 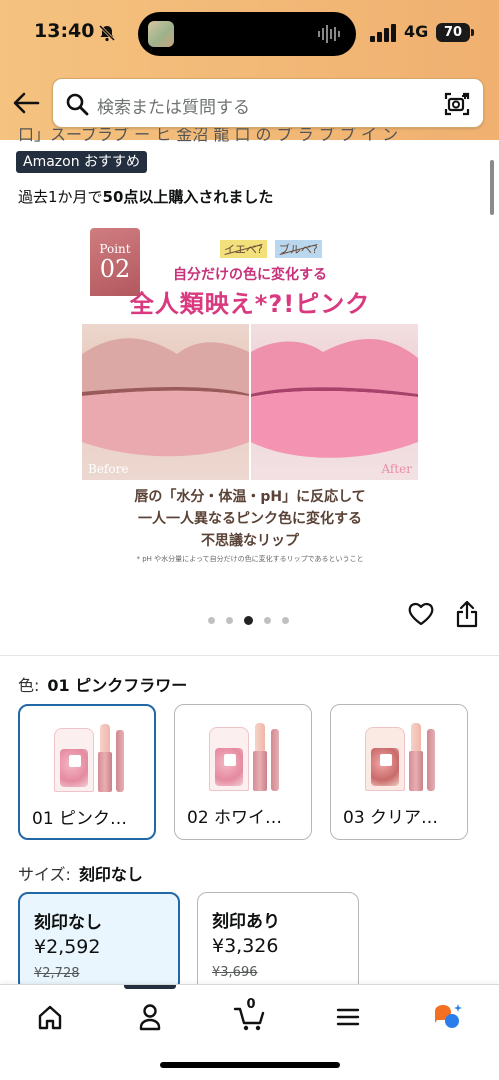 I want to click on promo-footnote: * pH や水分量によって自分だけの色に変化するリップであるということ, so click(x=250, y=559).